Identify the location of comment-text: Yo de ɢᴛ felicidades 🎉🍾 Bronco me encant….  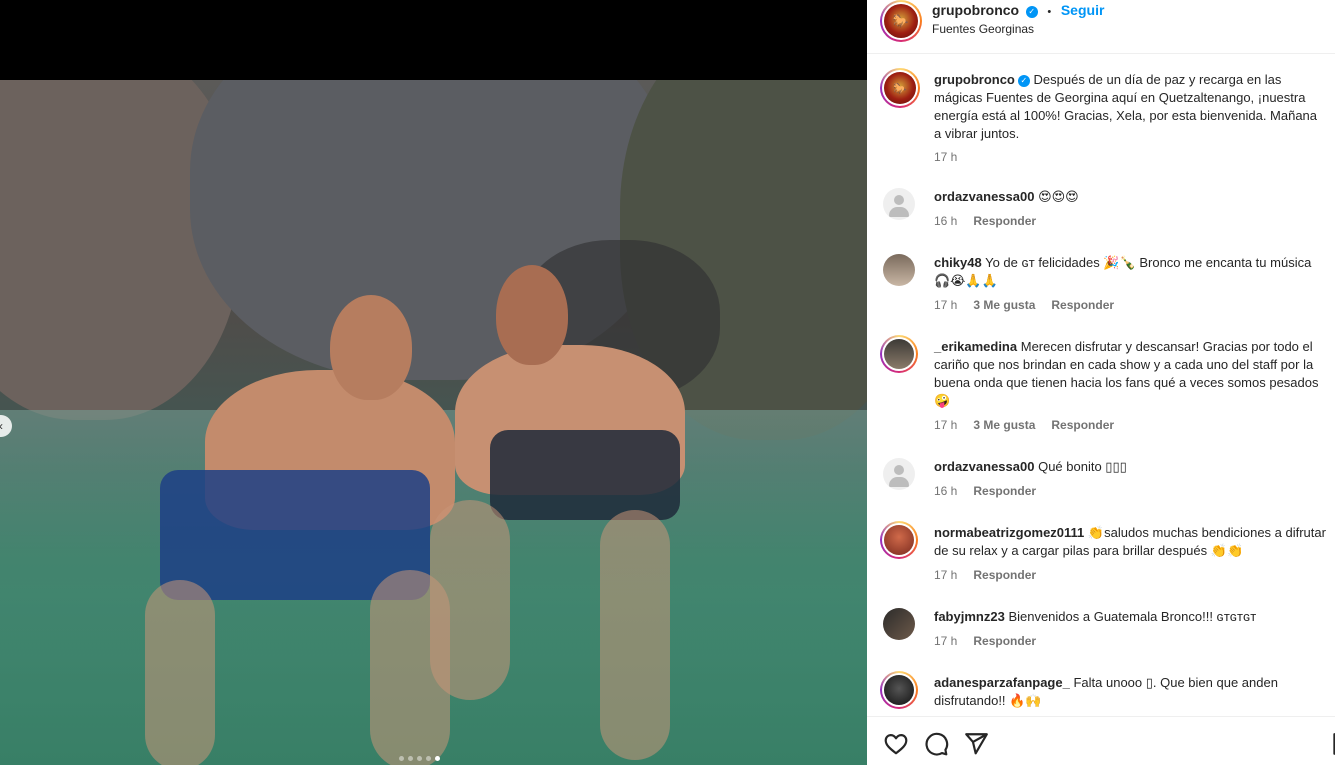
(1123, 271).